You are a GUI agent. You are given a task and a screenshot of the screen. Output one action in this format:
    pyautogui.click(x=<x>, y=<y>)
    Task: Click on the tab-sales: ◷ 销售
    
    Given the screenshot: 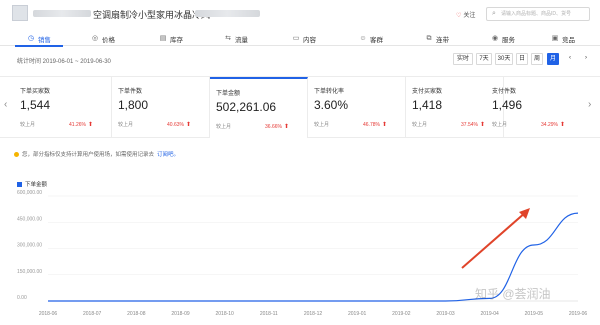 What is the action you would take?
    pyautogui.click(x=39, y=39)
    